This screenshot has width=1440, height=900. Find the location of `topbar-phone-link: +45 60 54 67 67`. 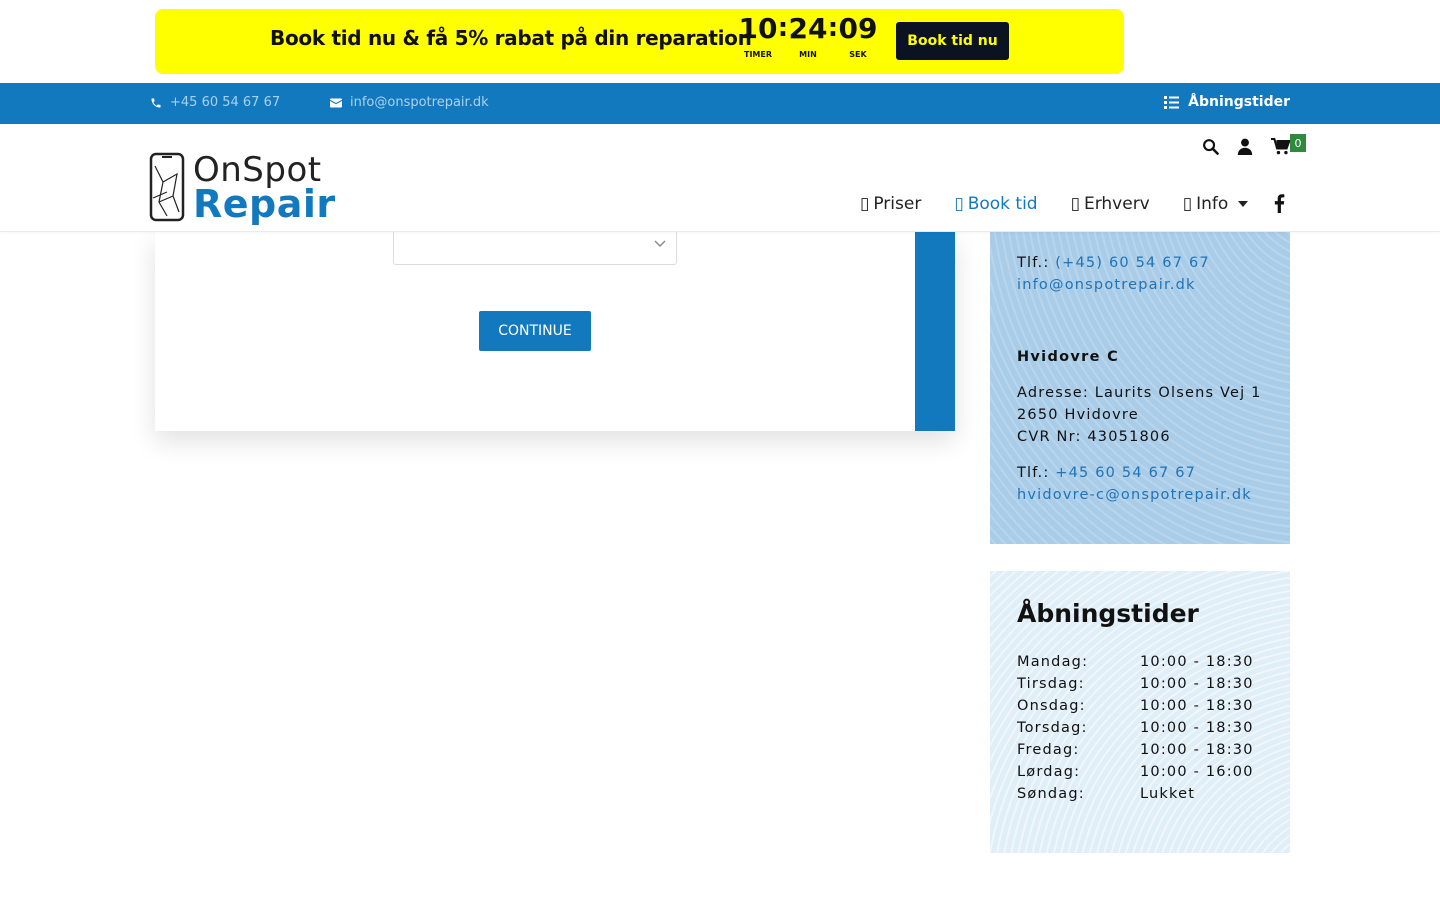

topbar-phone-link: +45 60 54 67 67 is located at coordinates (215, 102).